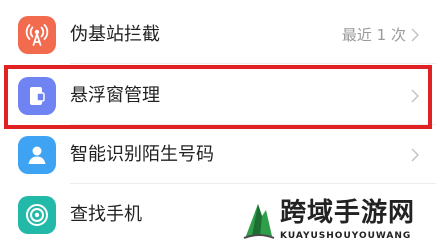  I want to click on antenna-tower-icon, so click(37, 35).